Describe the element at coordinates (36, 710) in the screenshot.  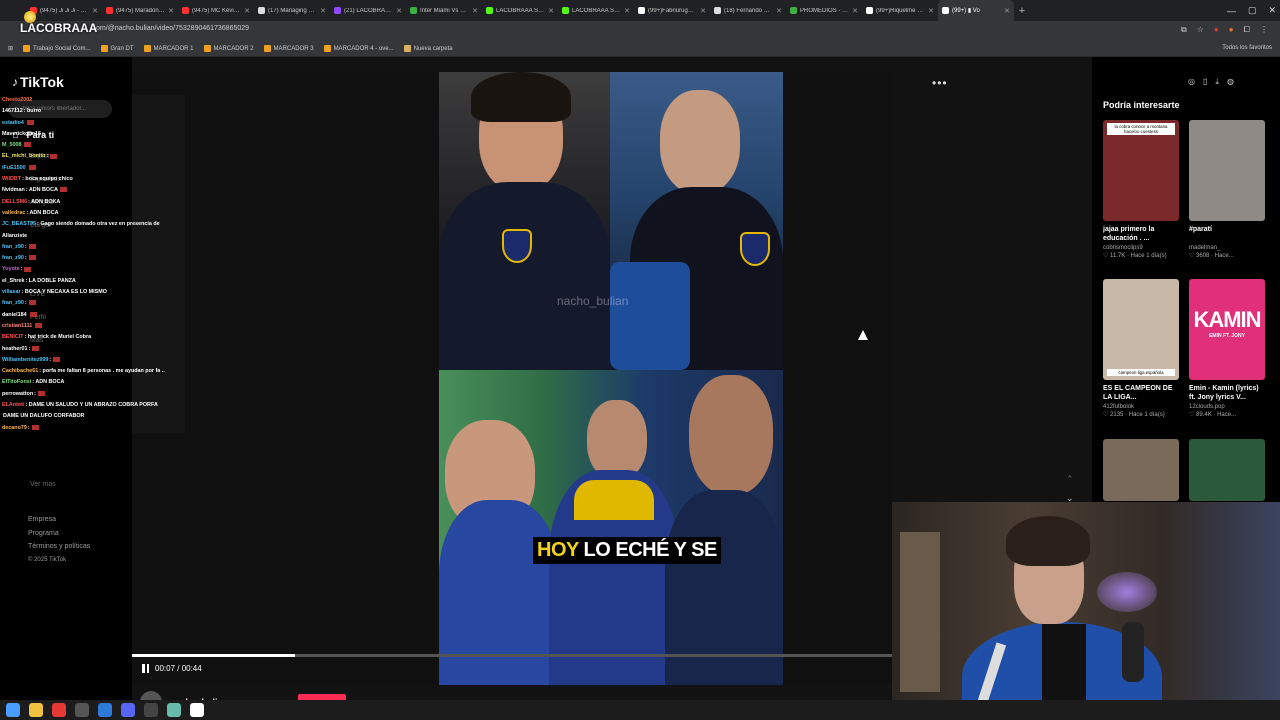
I see `file-explorer-icon` at that location.